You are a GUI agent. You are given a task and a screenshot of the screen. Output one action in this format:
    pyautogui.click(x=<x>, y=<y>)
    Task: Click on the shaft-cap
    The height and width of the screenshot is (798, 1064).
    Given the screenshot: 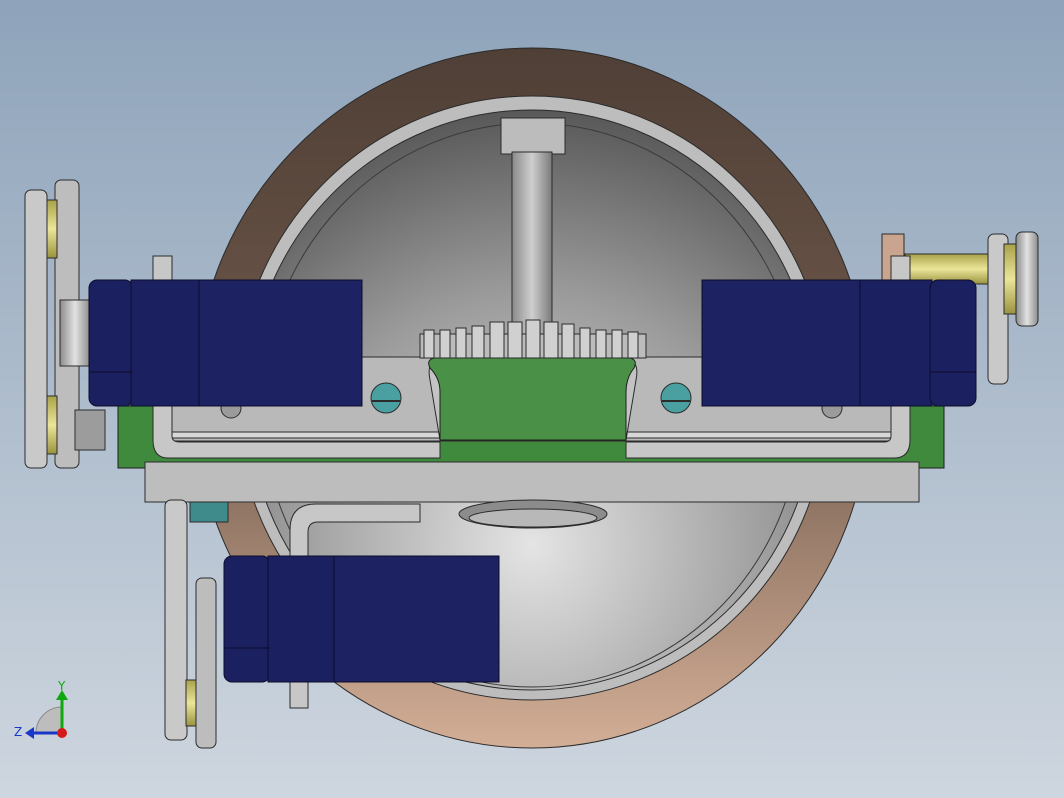 What is the action you would take?
    pyautogui.click(x=533, y=136)
    